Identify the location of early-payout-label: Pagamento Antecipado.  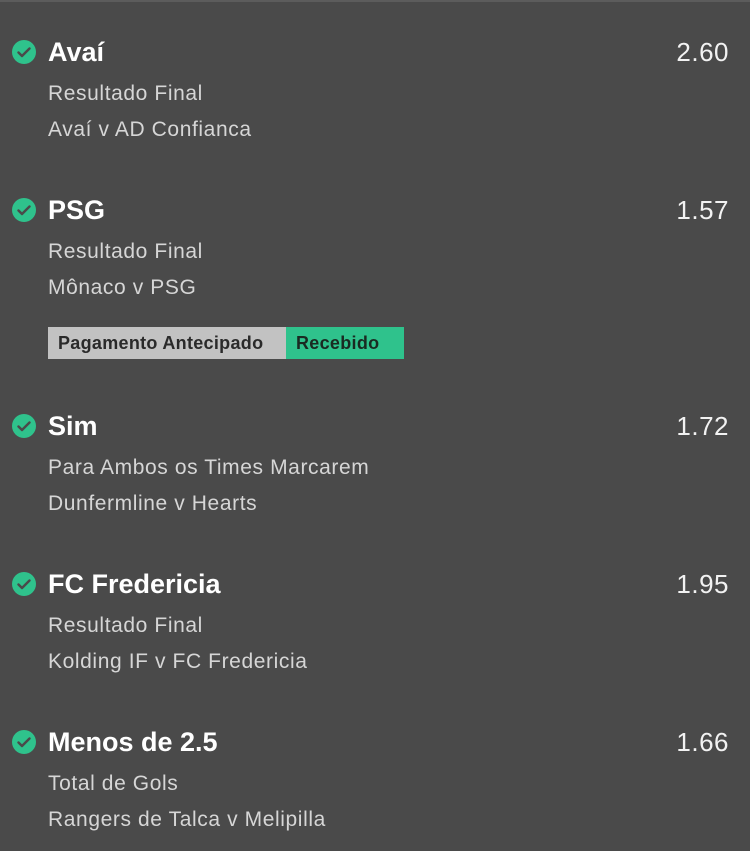
(167, 343).